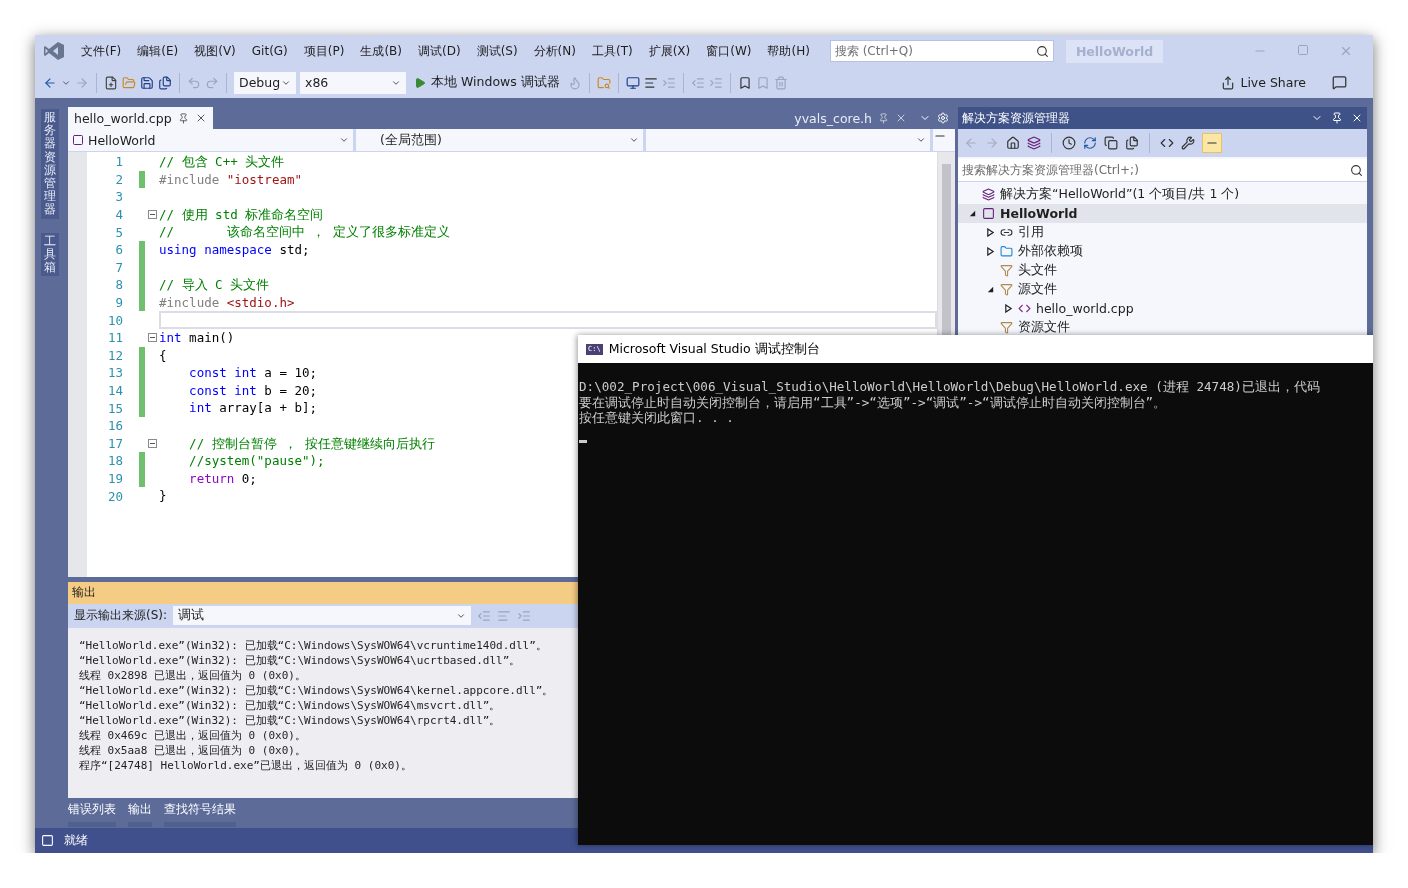 The width and height of the screenshot is (1408, 888). I want to click on tree-item: 外部依赖项, so click(1162, 251).